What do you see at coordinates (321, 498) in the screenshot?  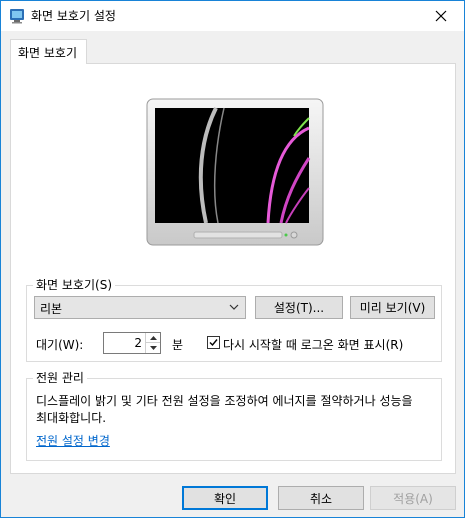 I see `cancel-button: 취소` at bounding box center [321, 498].